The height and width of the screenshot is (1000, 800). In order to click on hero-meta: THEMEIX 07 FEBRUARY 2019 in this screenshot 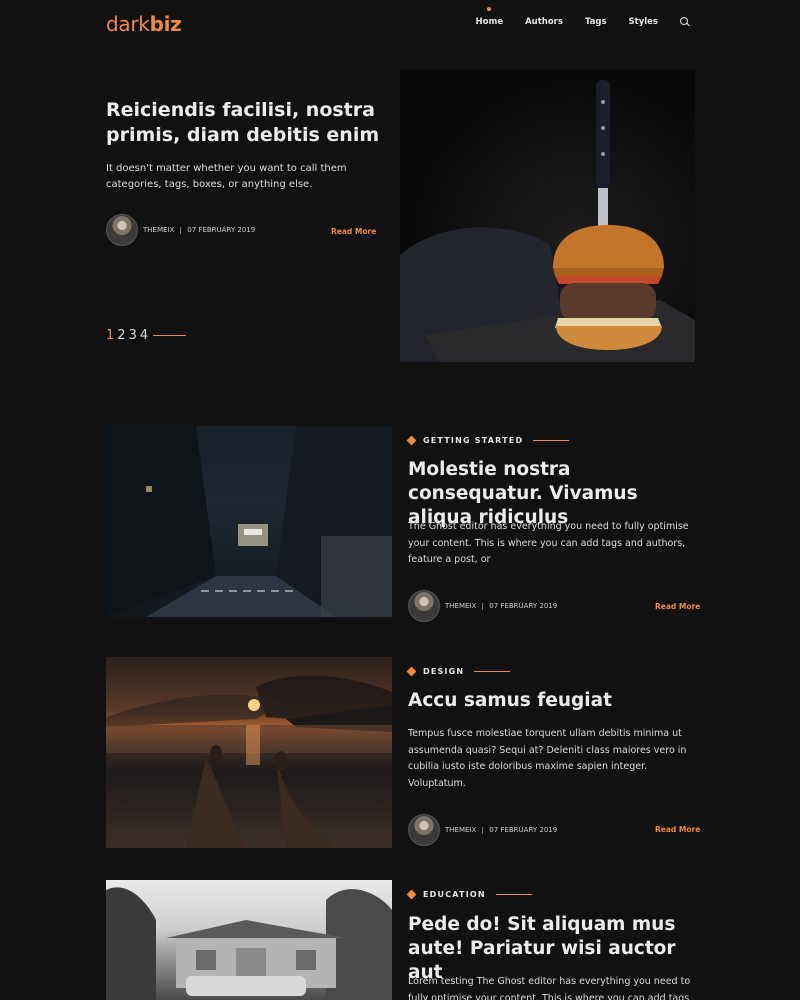, I will do `click(180, 230)`.